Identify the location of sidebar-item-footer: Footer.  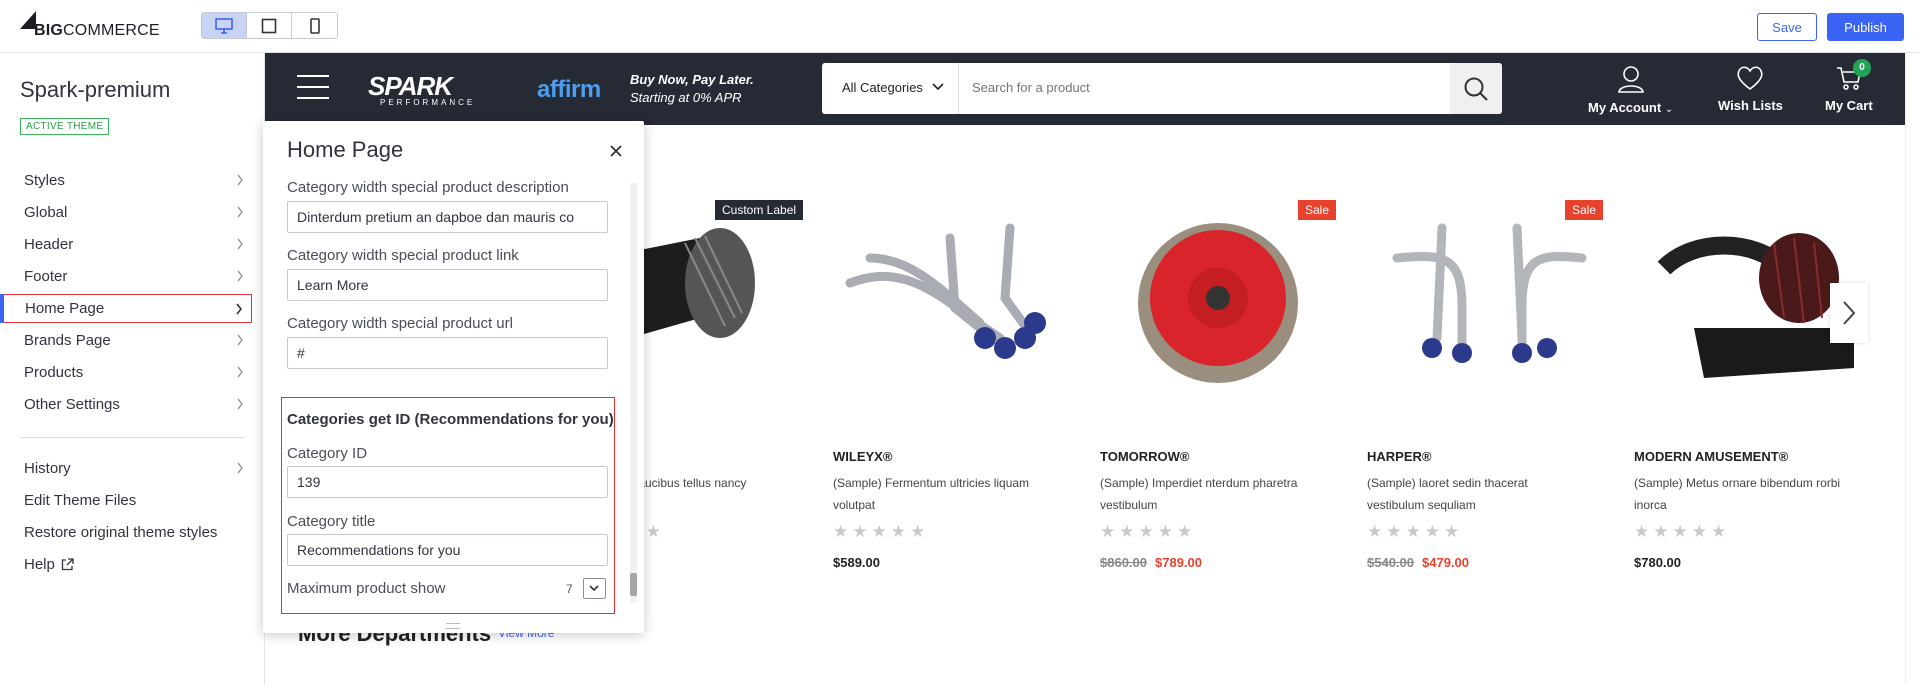
(126, 276).